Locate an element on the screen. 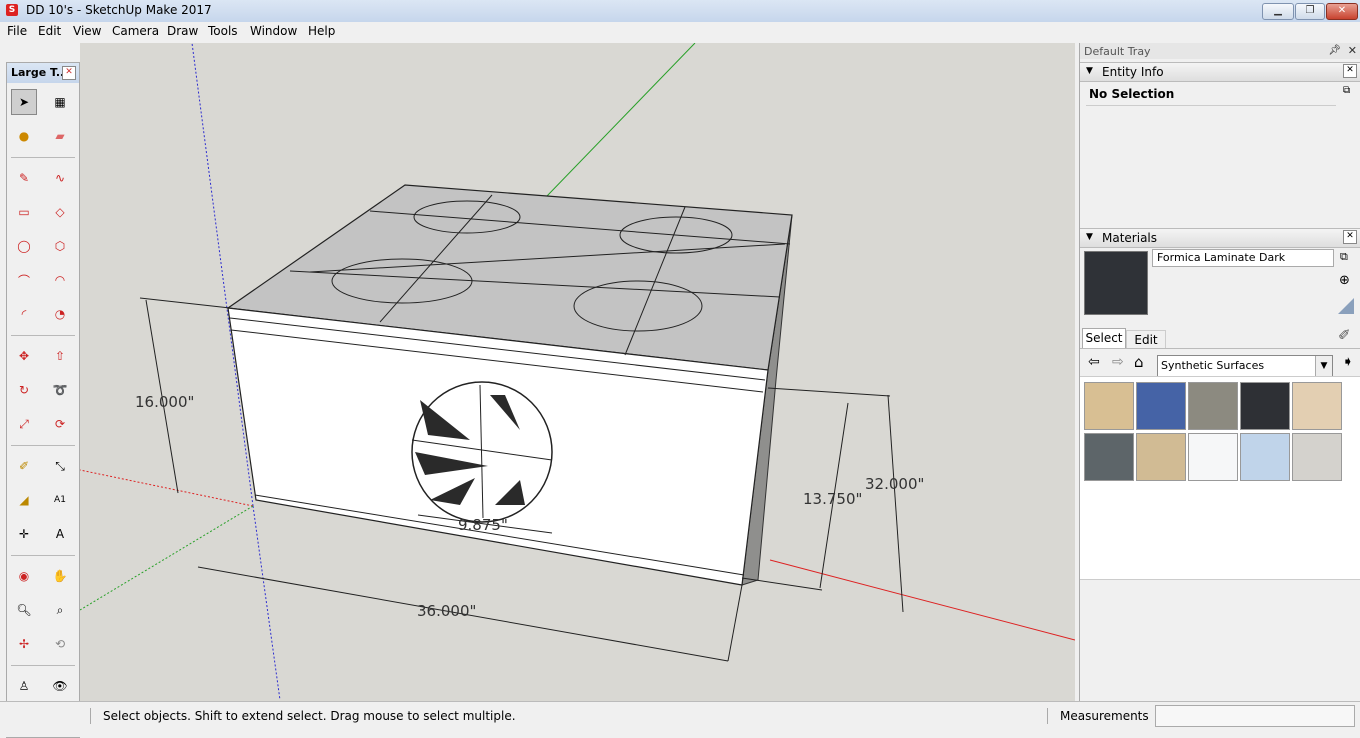 This screenshot has width=1360, height=738. tray-title: Default Tray is located at coordinates (1117, 51).